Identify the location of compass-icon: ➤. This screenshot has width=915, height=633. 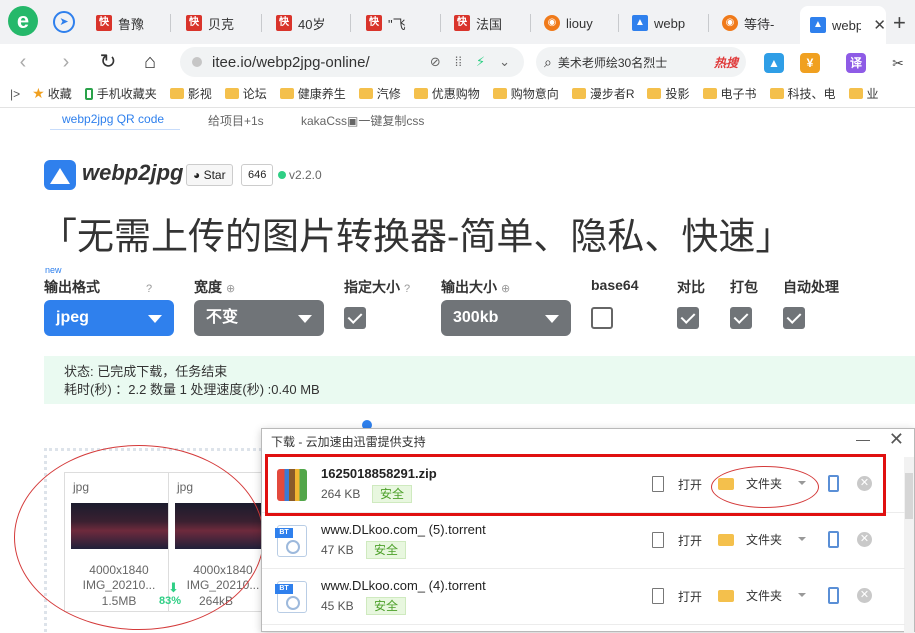
(64, 22).